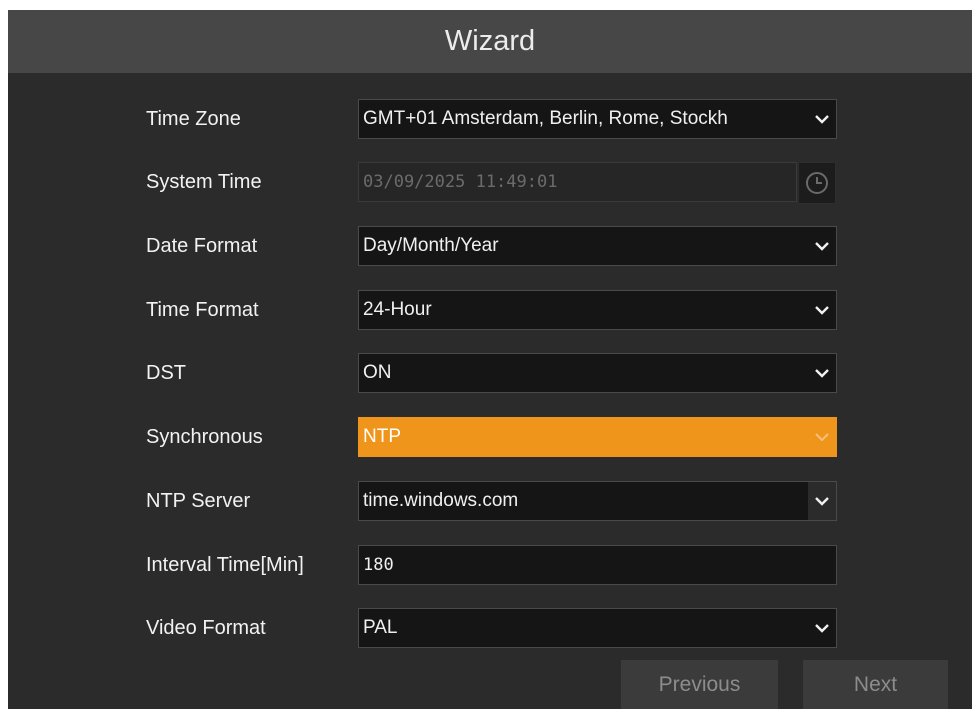  I want to click on synchronous-value: NTP, so click(382, 436).